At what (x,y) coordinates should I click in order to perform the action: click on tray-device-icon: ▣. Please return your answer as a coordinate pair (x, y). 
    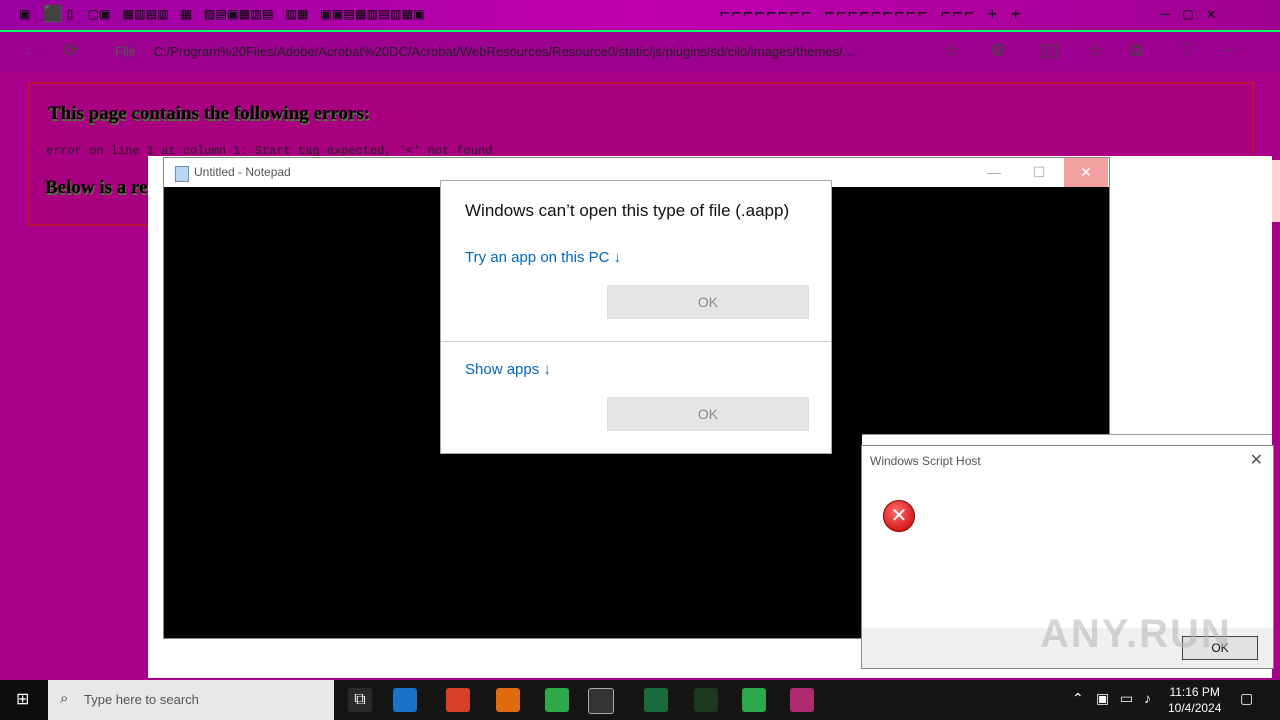
    Looking at the image, I should click on (1102, 698).